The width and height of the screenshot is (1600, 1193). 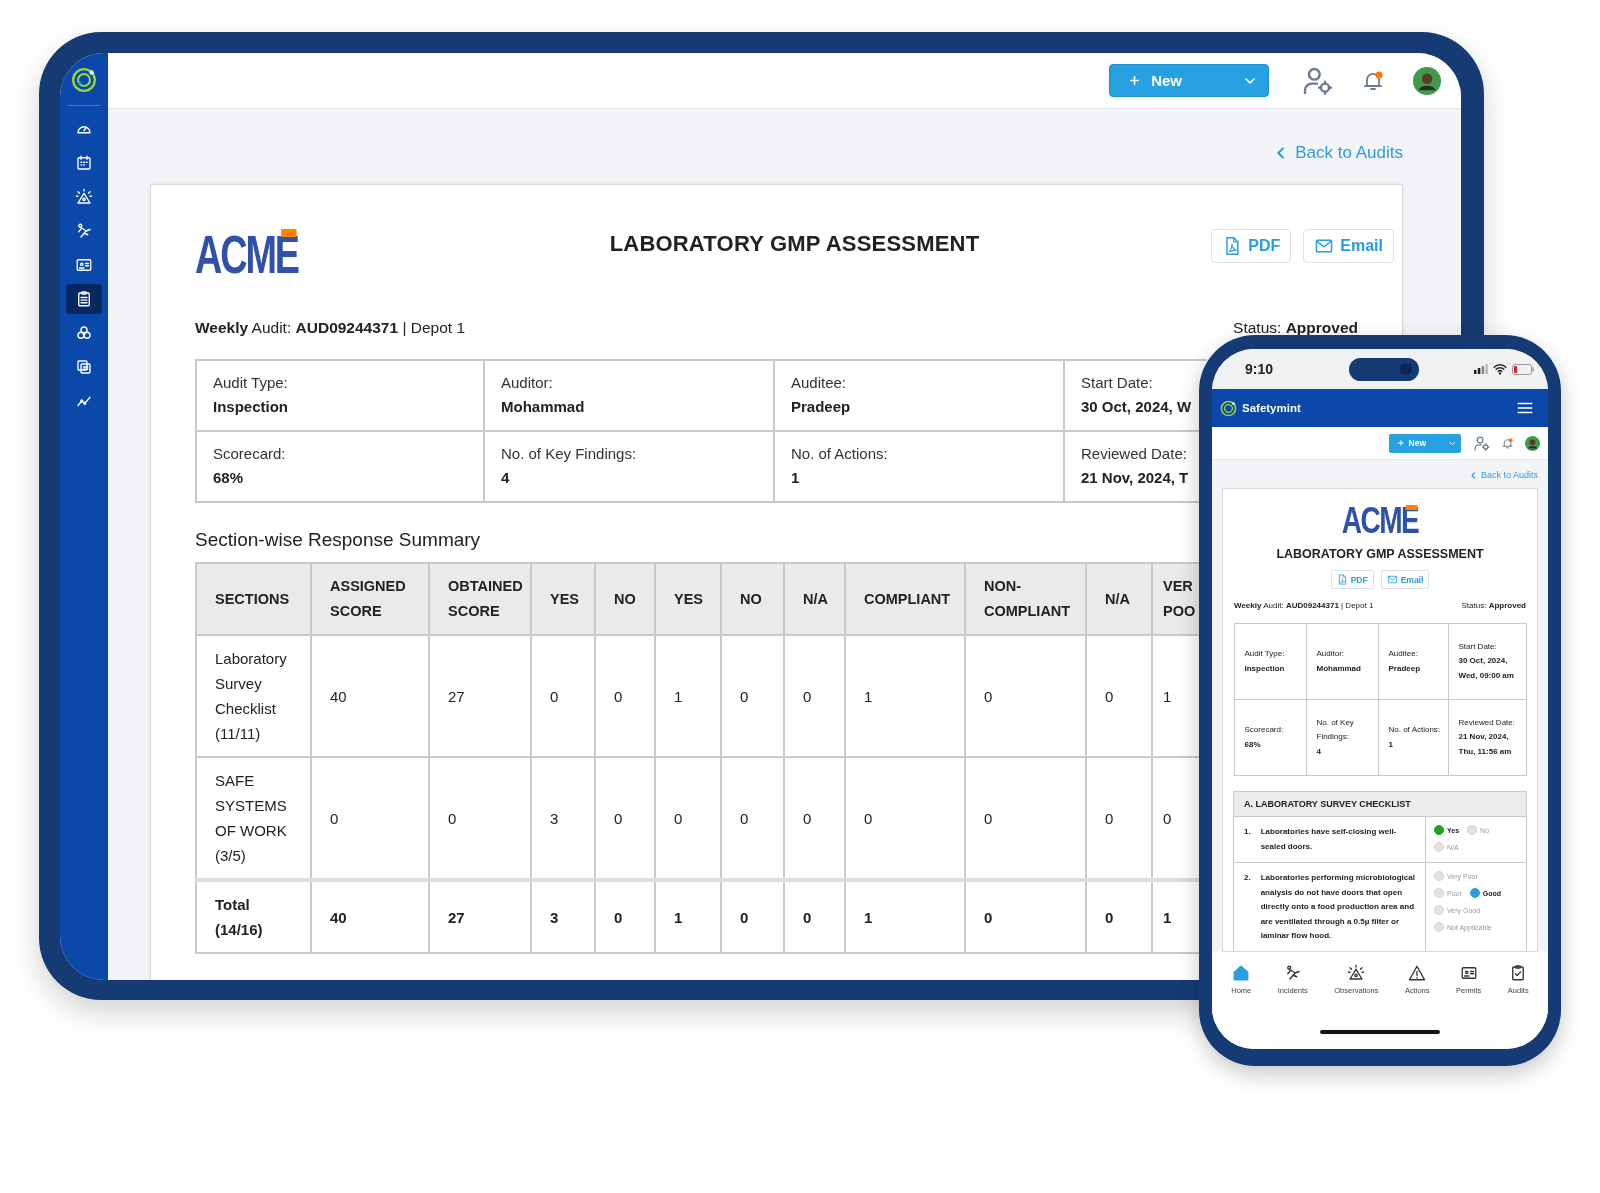 What do you see at coordinates (84, 197) in the screenshot?
I see `eye-triangle-icon` at bounding box center [84, 197].